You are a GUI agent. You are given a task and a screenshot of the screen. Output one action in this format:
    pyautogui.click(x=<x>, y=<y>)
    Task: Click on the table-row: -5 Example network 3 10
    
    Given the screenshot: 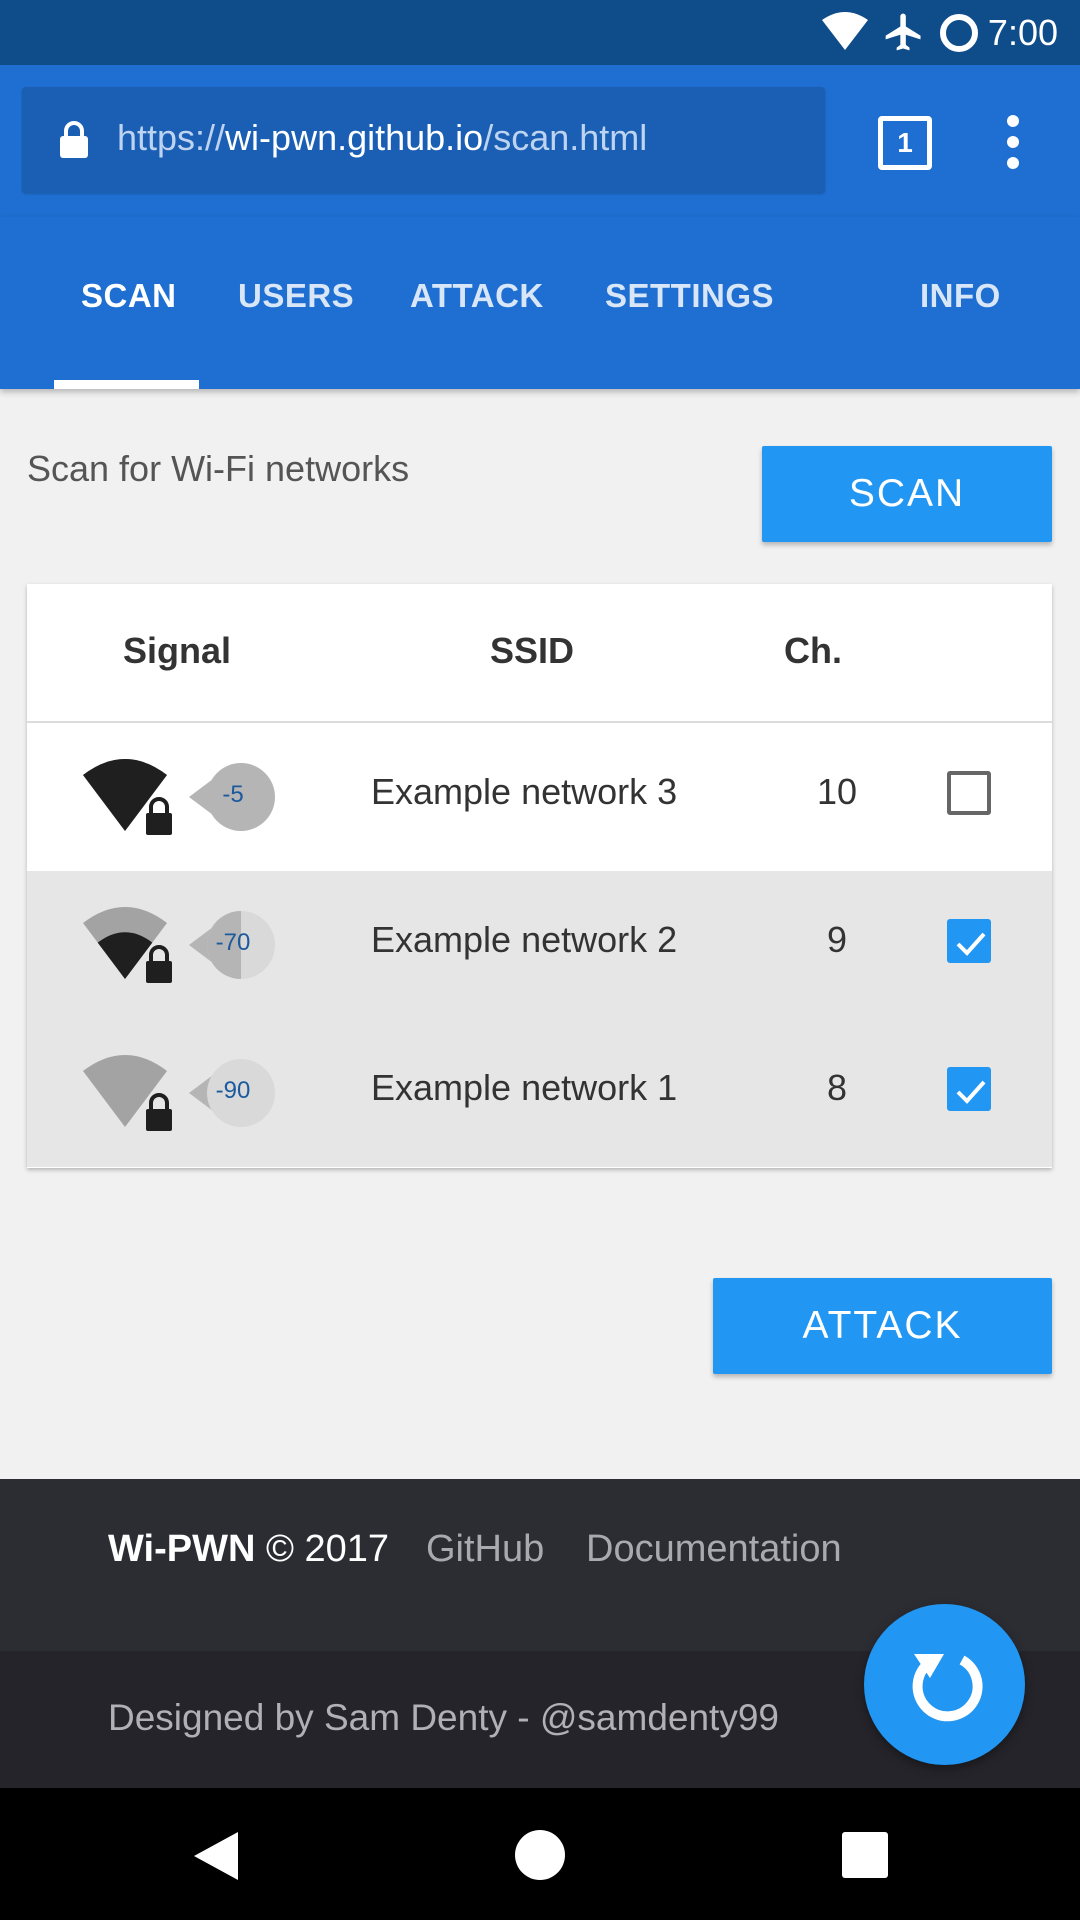 What is the action you would take?
    pyautogui.click(x=539, y=797)
    